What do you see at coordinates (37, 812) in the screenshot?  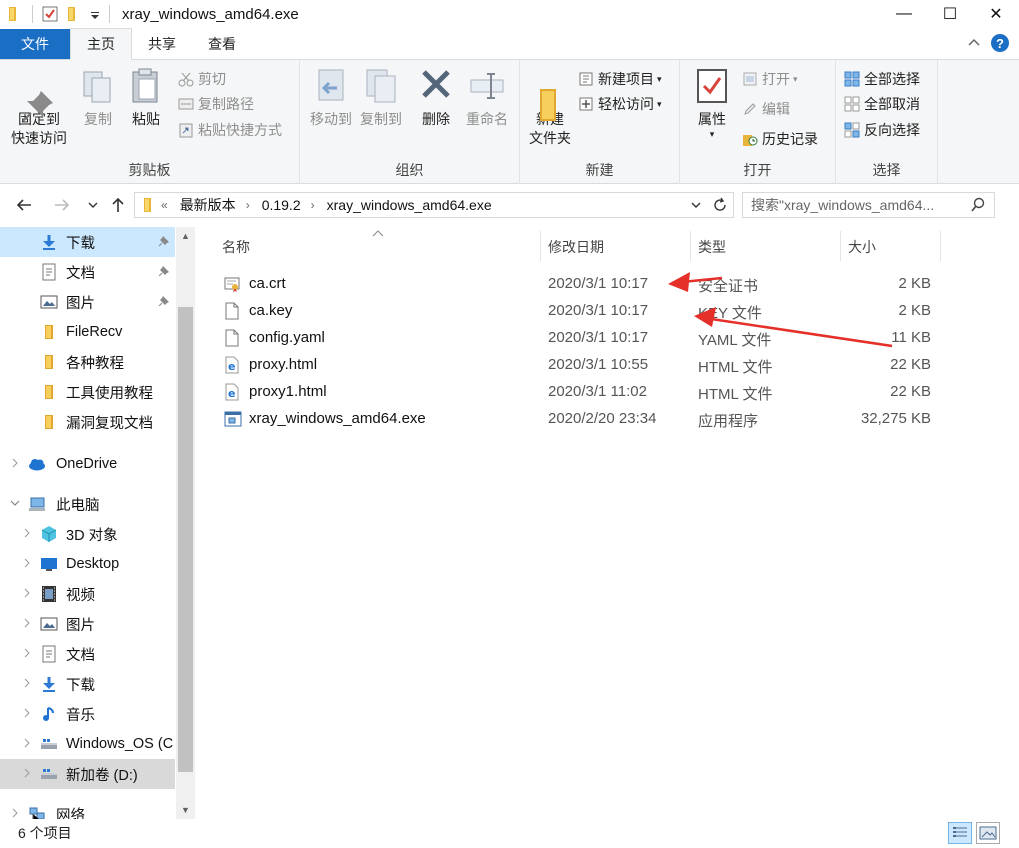 I see `network-icon` at bounding box center [37, 812].